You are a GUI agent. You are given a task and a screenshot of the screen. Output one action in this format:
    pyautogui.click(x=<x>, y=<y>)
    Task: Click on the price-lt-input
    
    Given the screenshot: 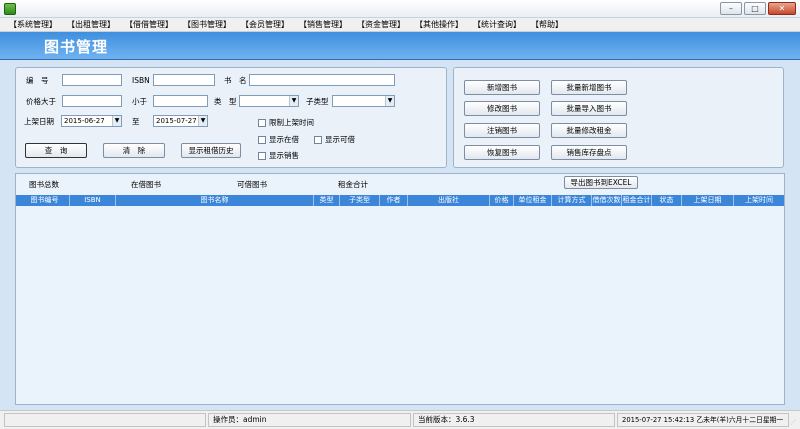 What is the action you would take?
    pyautogui.click(x=180, y=101)
    